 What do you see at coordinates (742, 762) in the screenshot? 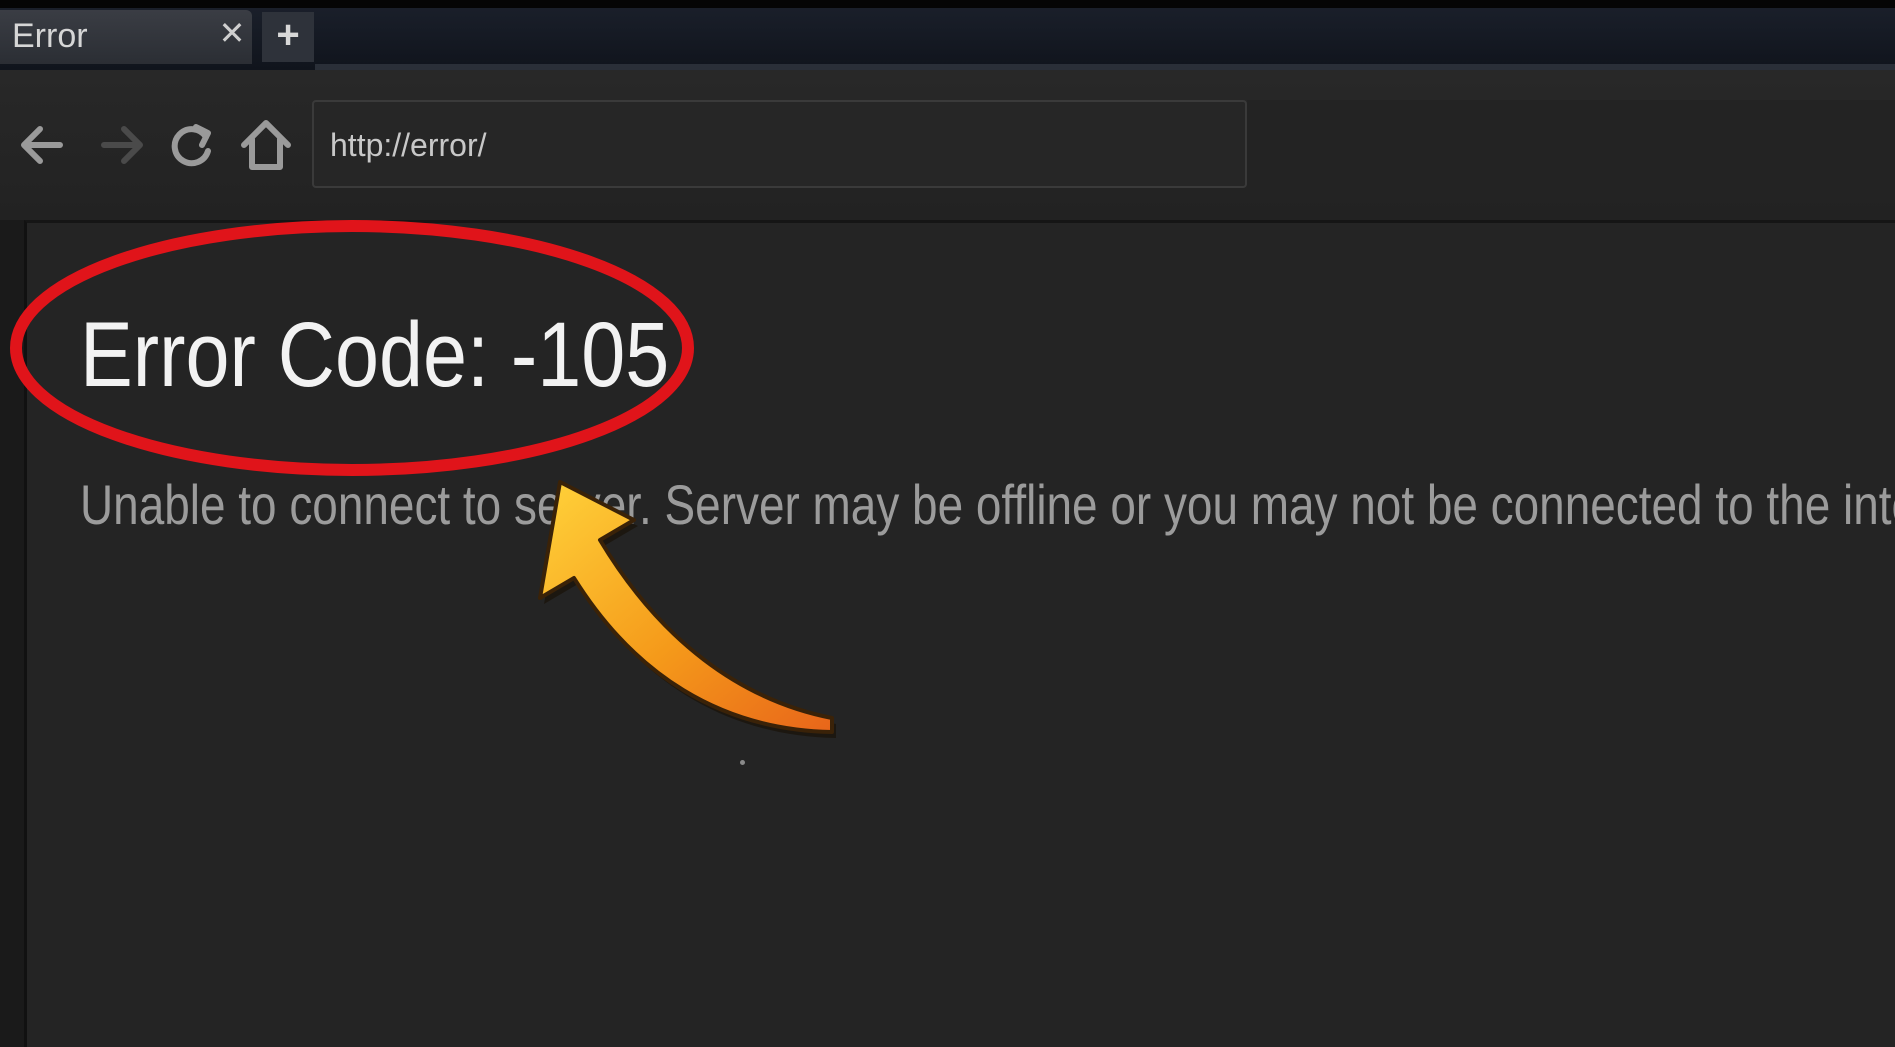
I see `stray-dot` at bounding box center [742, 762].